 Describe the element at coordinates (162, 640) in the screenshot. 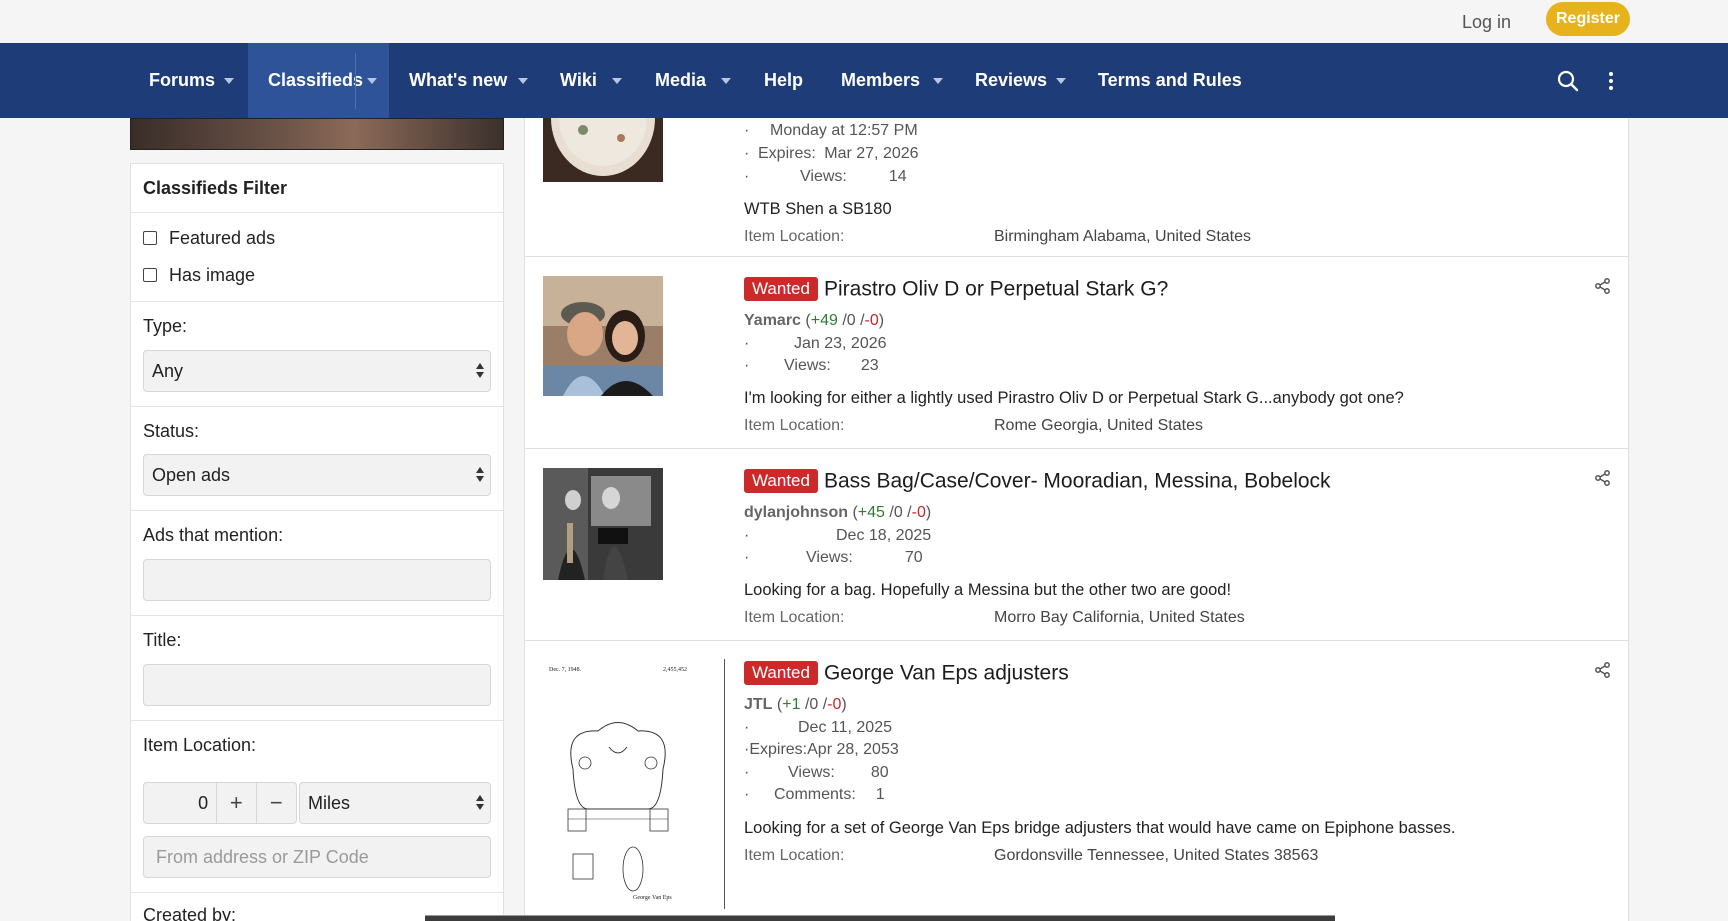

I see `title-label: Title:` at that location.